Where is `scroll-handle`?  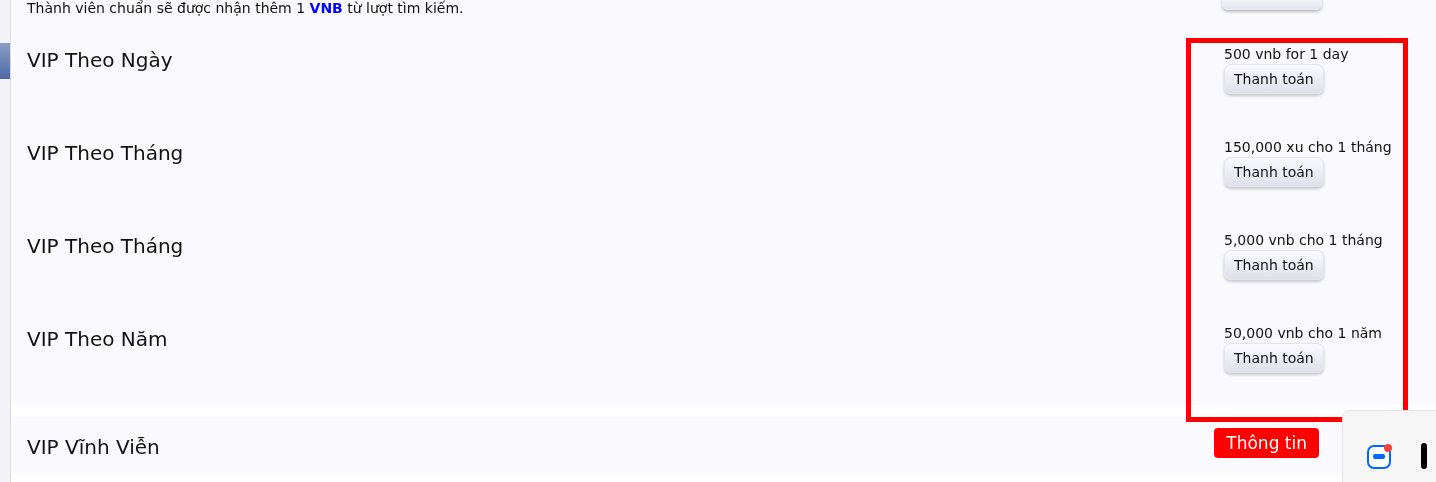
scroll-handle is located at coordinates (1424, 456).